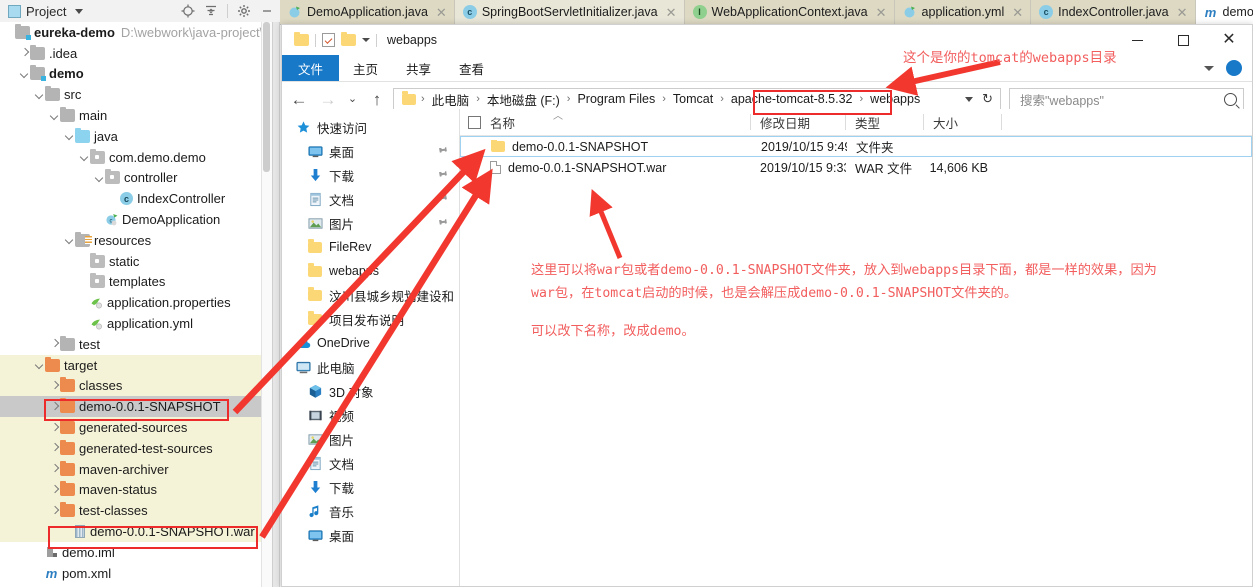 Image resolution: width=1253 pixels, height=587 pixels. I want to click on expand-ribbon-icon, so click(1209, 68).